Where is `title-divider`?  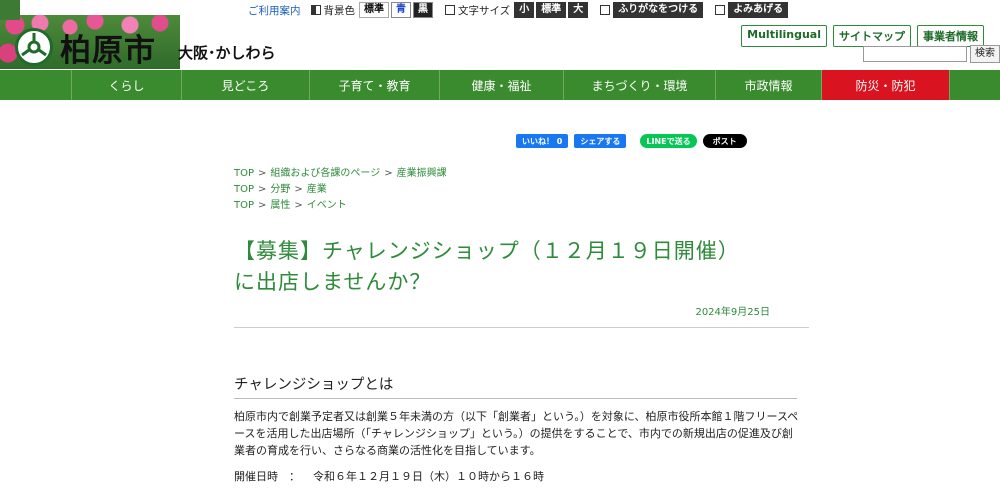
title-divider is located at coordinates (521, 327).